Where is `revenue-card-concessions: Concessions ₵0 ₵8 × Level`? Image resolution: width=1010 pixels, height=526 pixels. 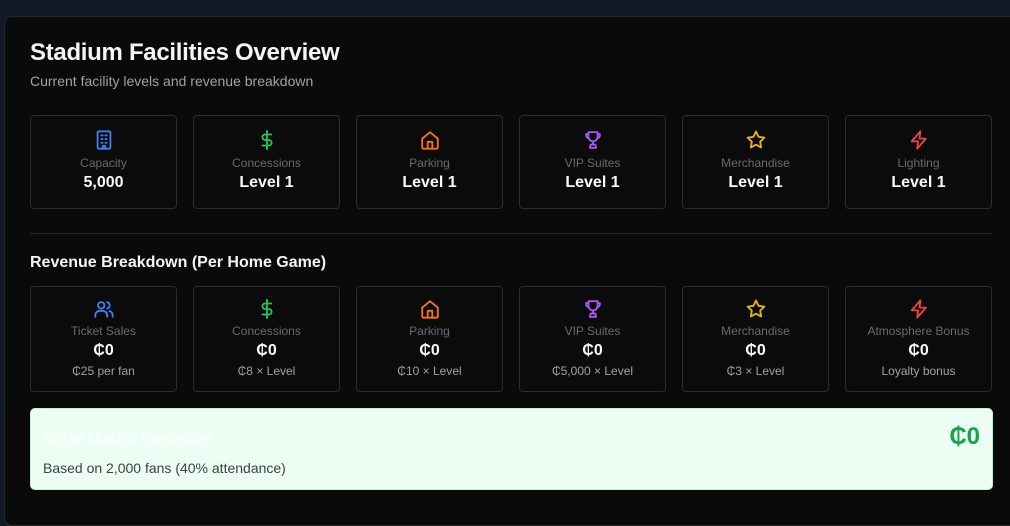 revenue-card-concessions: Concessions ₵0 ₵8 × Level is located at coordinates (266, 339).